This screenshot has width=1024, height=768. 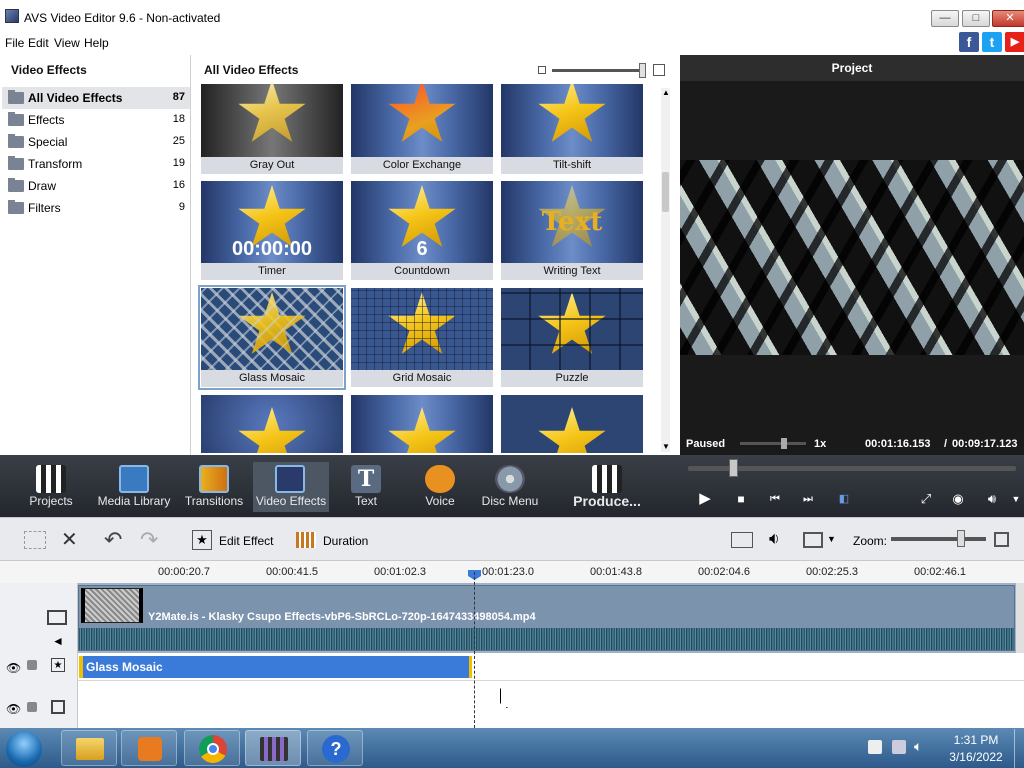 I want to click on disc-icon, so click(x=510, y=479).